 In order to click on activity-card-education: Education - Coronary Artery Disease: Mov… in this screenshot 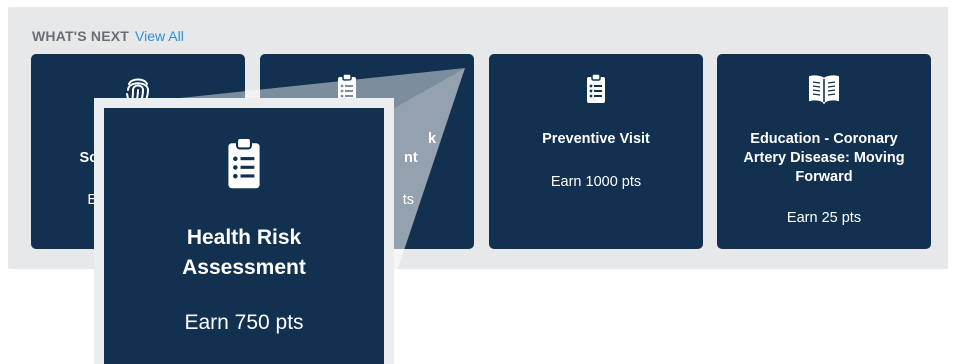, I will do `click(824, 151)`.